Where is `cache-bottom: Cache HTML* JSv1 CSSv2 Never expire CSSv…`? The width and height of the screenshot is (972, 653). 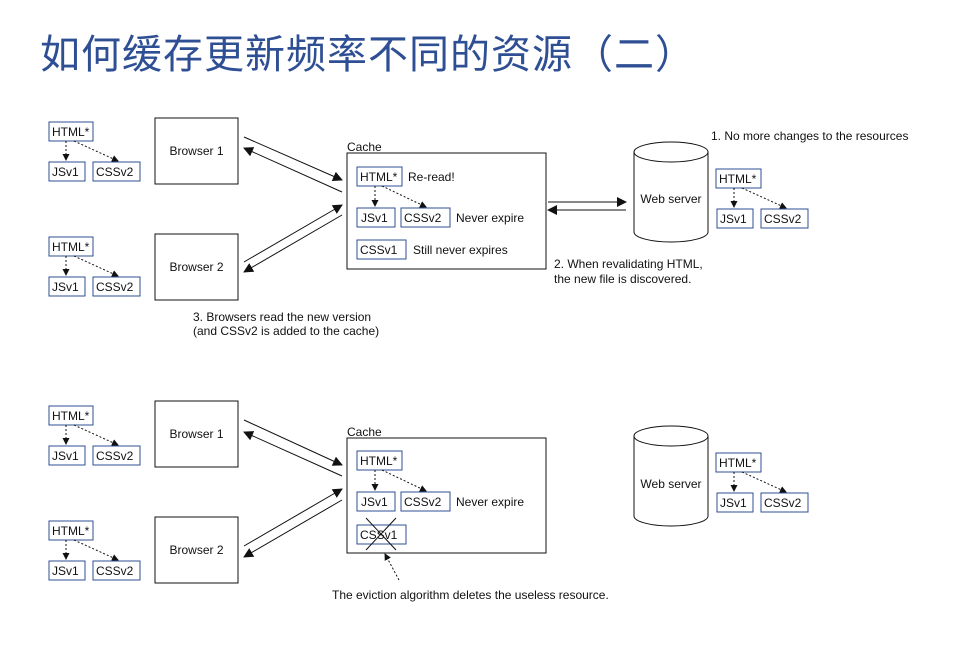
cache-bottom: Cache HTML* JSv1 CSSv2 Never expire CSSv… is located at coordinates (446, 489).